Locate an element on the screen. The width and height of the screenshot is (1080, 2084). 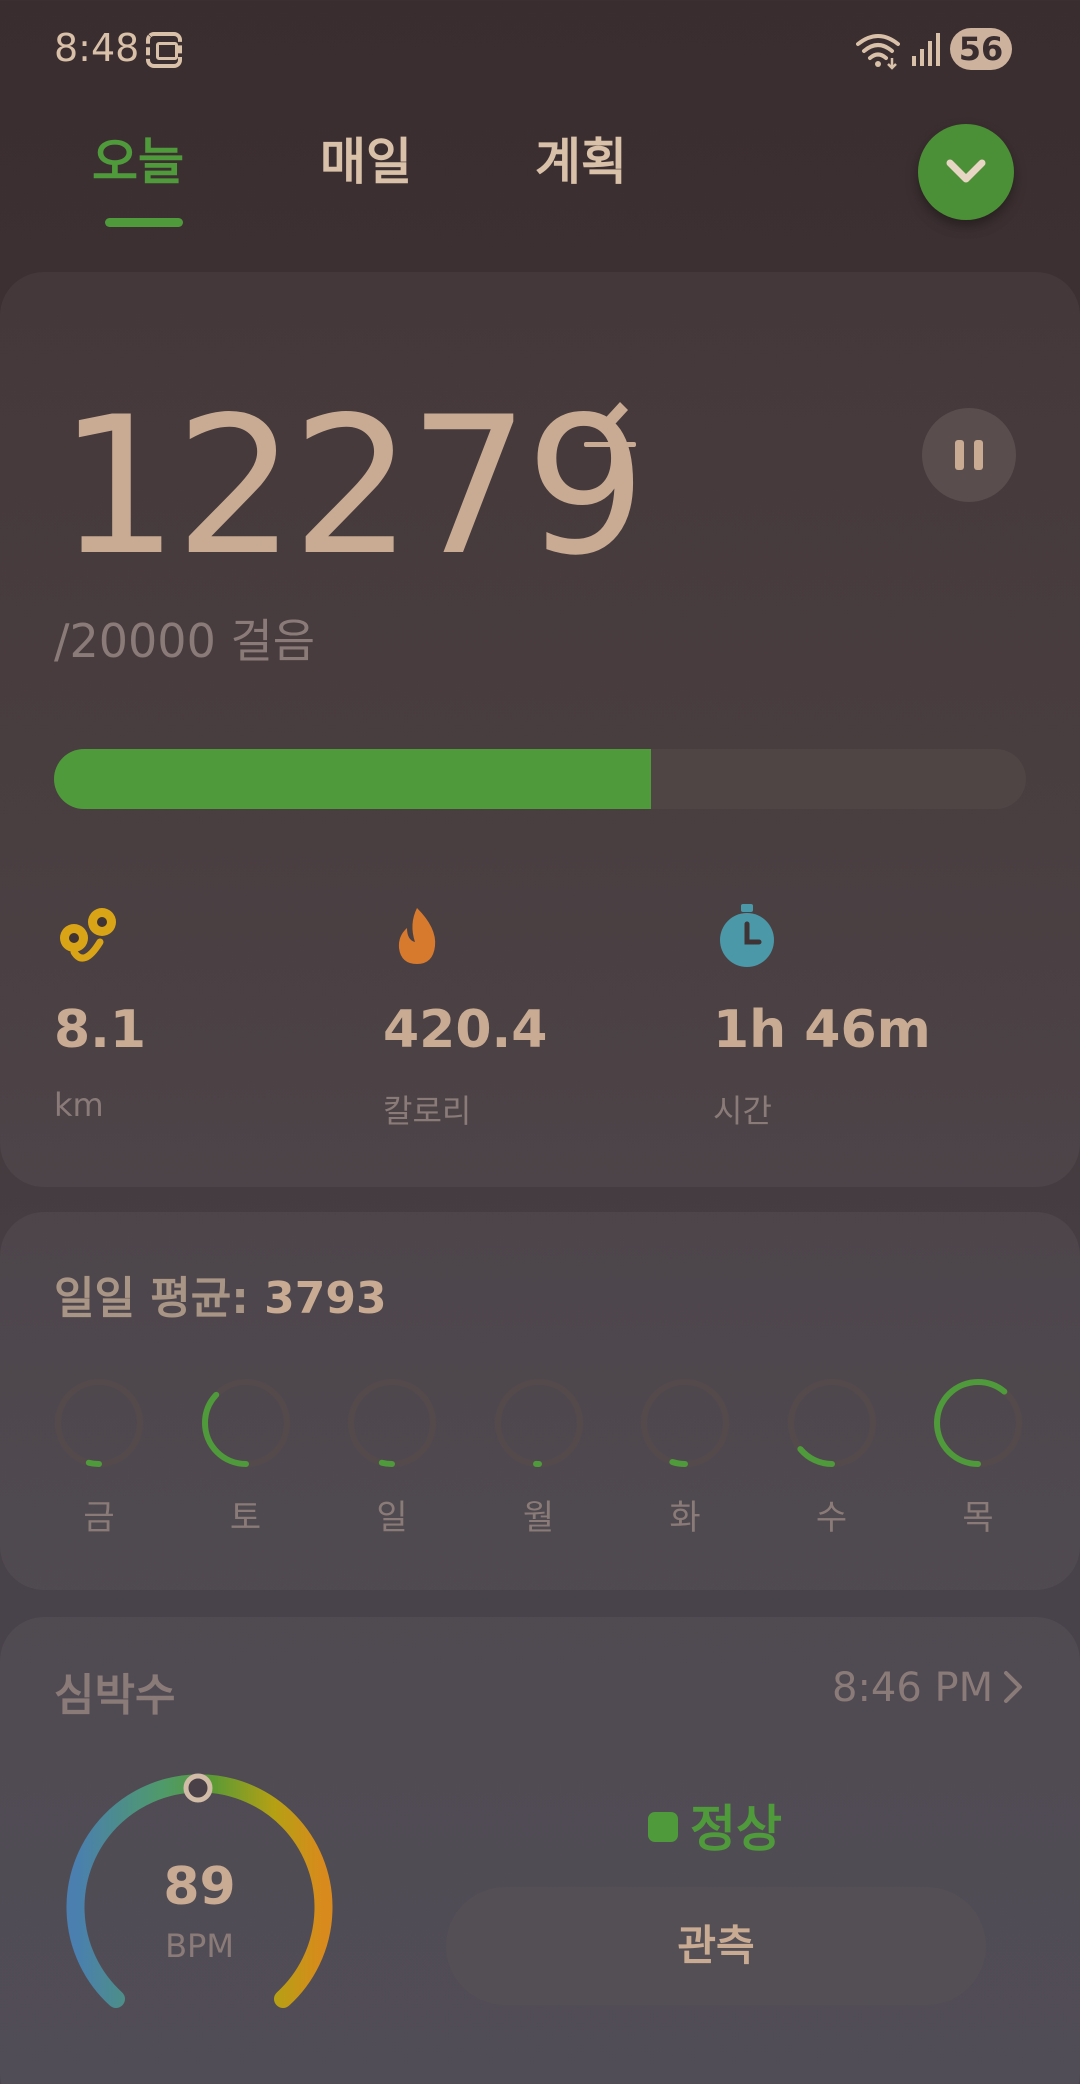
daily-average-value: 3793 is located at coordinates (325, 1298).